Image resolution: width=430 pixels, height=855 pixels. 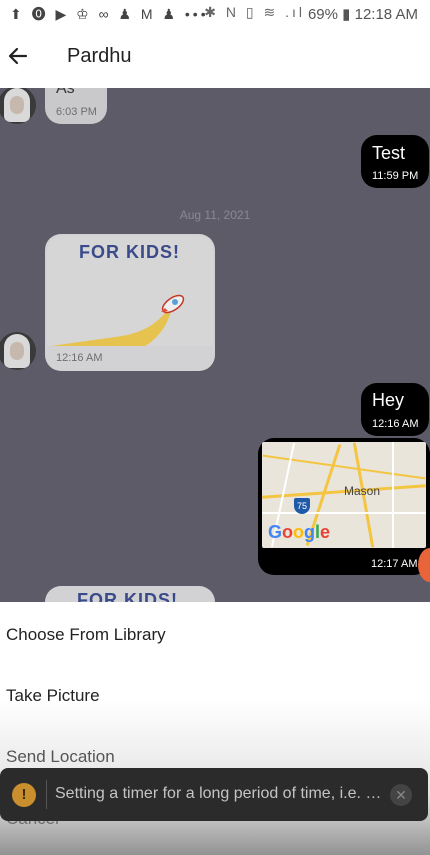 I want to click on clock: 12:18 AM, so click(x=386, y=14).